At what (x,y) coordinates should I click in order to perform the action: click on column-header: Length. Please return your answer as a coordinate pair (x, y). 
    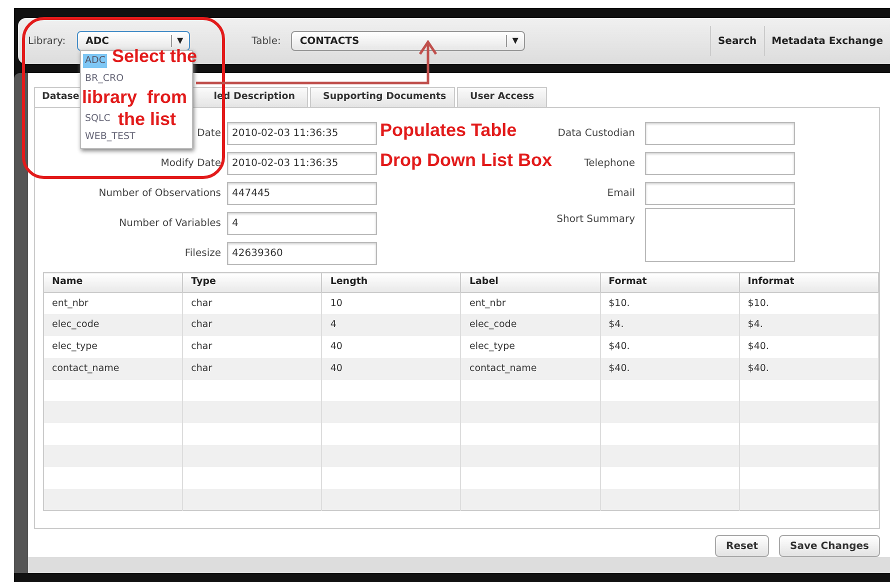
    Looking at the image, I should click on (391, 282).